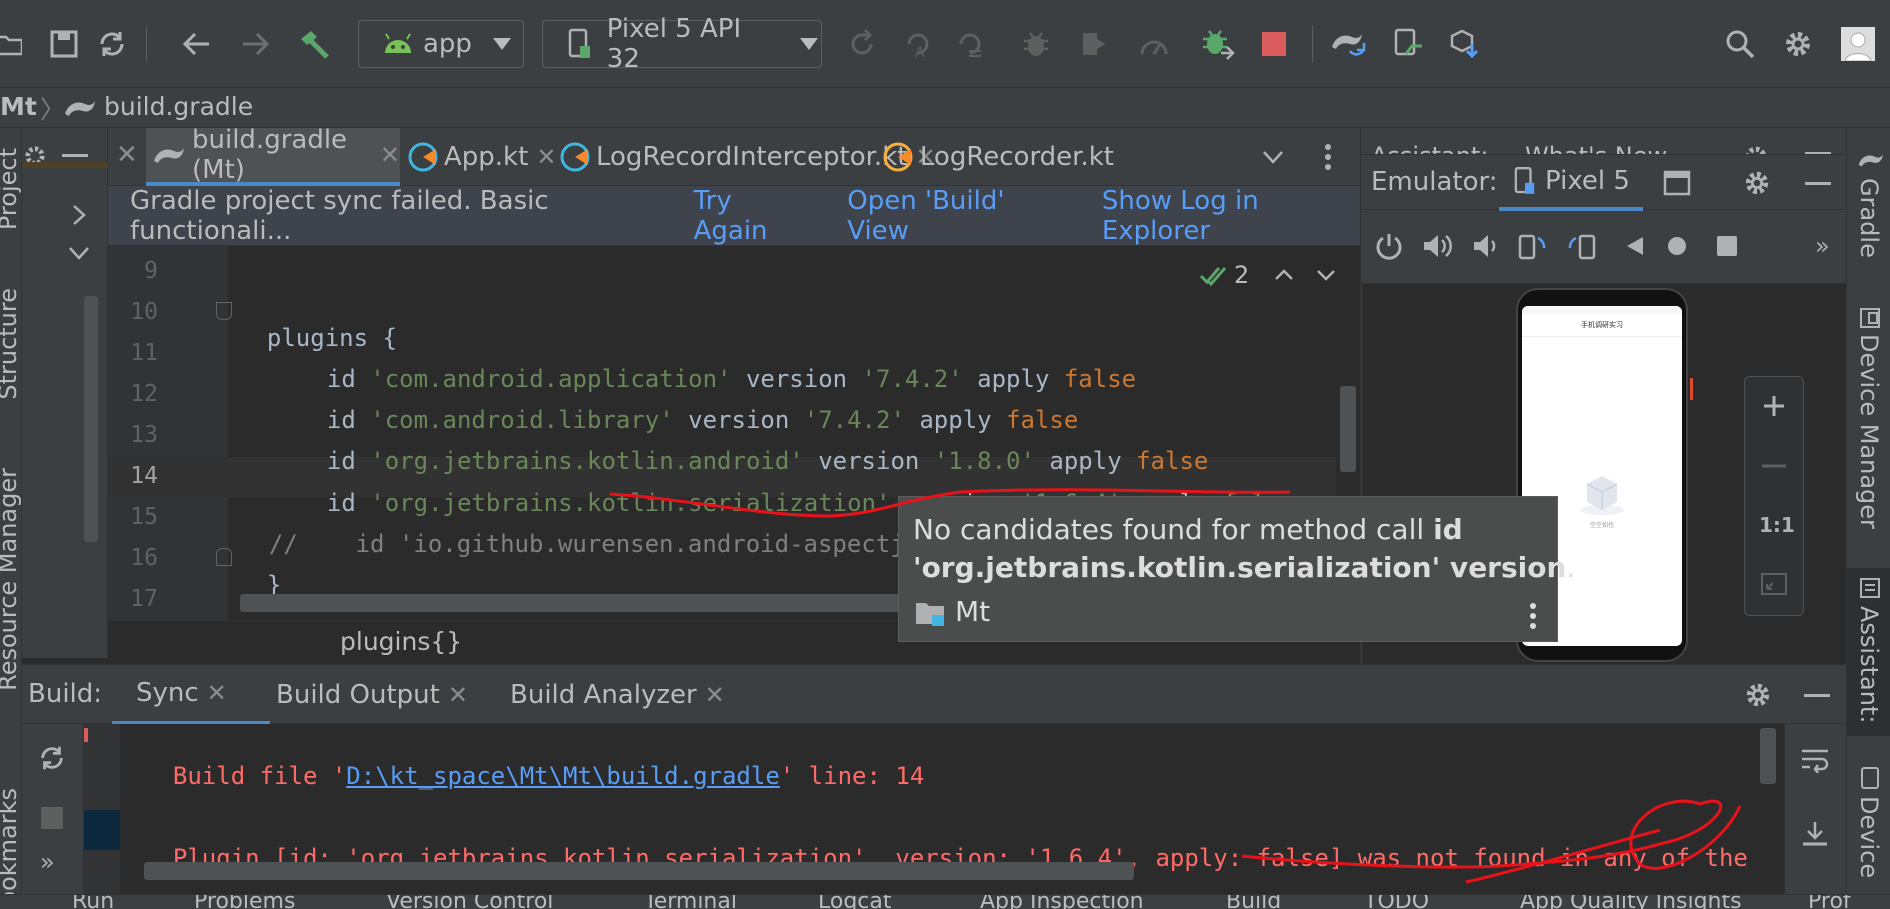 The width and height of the screenshot is (1890, 909). Describe the element at coordinates (10, 848) in the screenshot. I see `bookmarks-tool-label: Bookmarks` at that location.